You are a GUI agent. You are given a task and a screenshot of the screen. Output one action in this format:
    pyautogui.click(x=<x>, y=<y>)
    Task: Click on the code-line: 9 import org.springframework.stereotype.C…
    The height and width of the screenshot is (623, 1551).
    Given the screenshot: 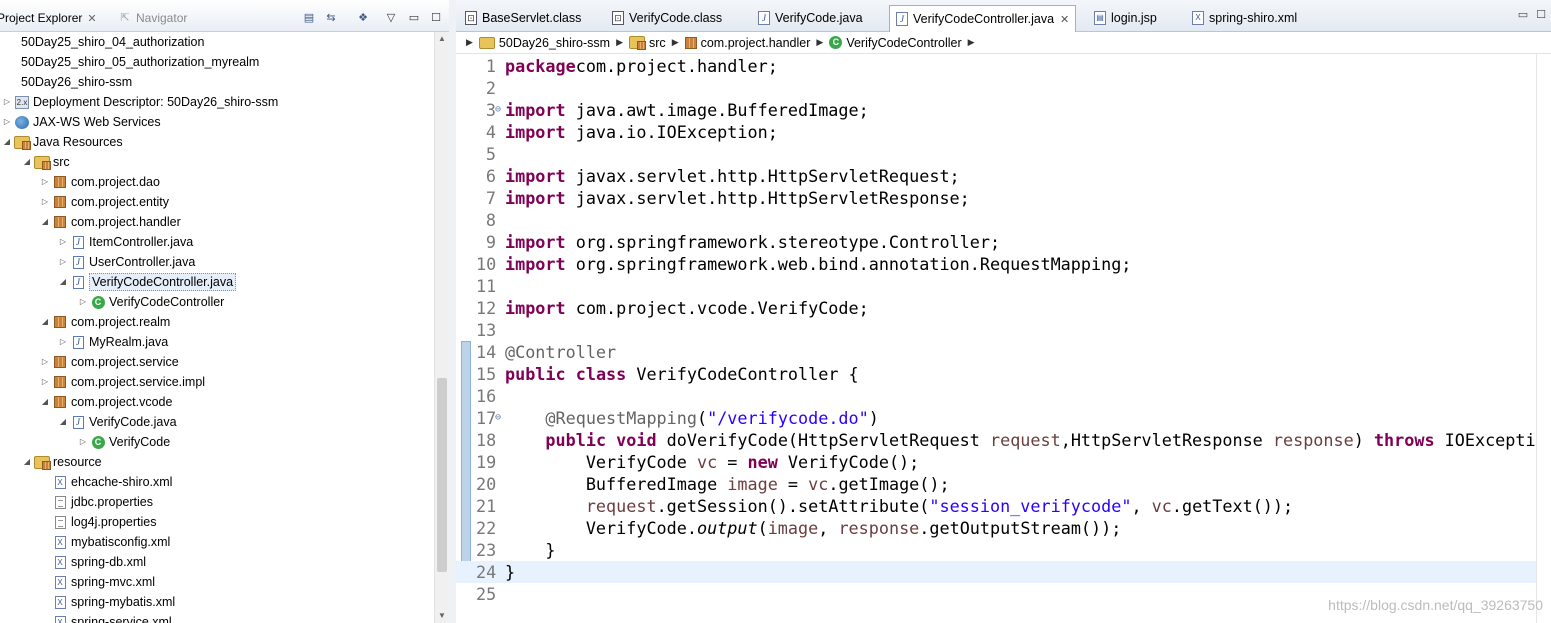 What is the action you would take?
    pyautogui.click(x=996, y=242)
    